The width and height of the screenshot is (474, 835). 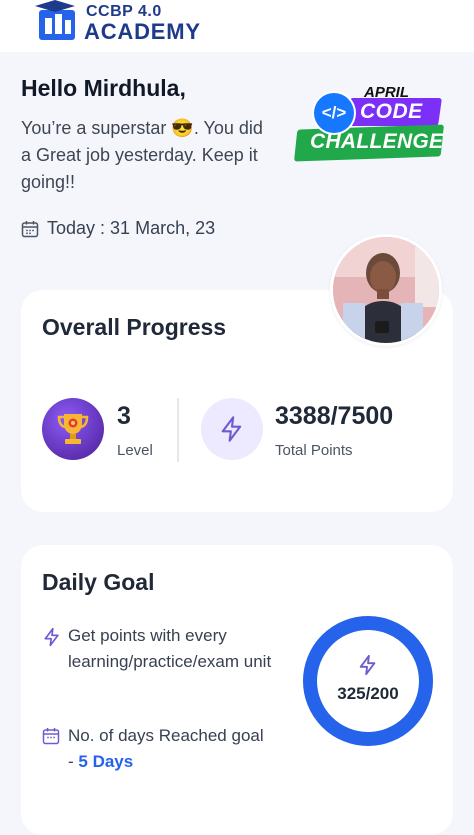 I want to click on brand-line-2: ACADEMY, so click(x=142, y=31).